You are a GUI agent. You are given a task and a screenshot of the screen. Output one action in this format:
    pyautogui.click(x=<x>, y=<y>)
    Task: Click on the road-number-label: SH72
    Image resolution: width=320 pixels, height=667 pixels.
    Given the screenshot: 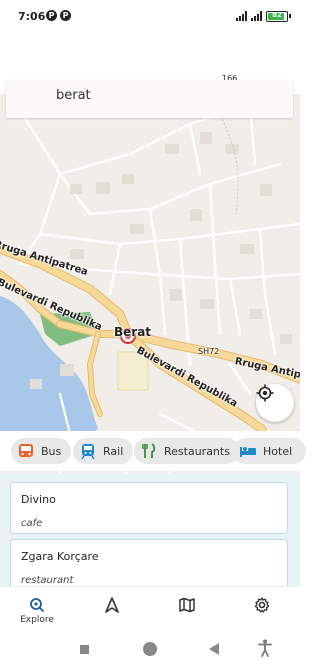 What is the action you would take?
    pyautogui.click(x=209, y=351)
    